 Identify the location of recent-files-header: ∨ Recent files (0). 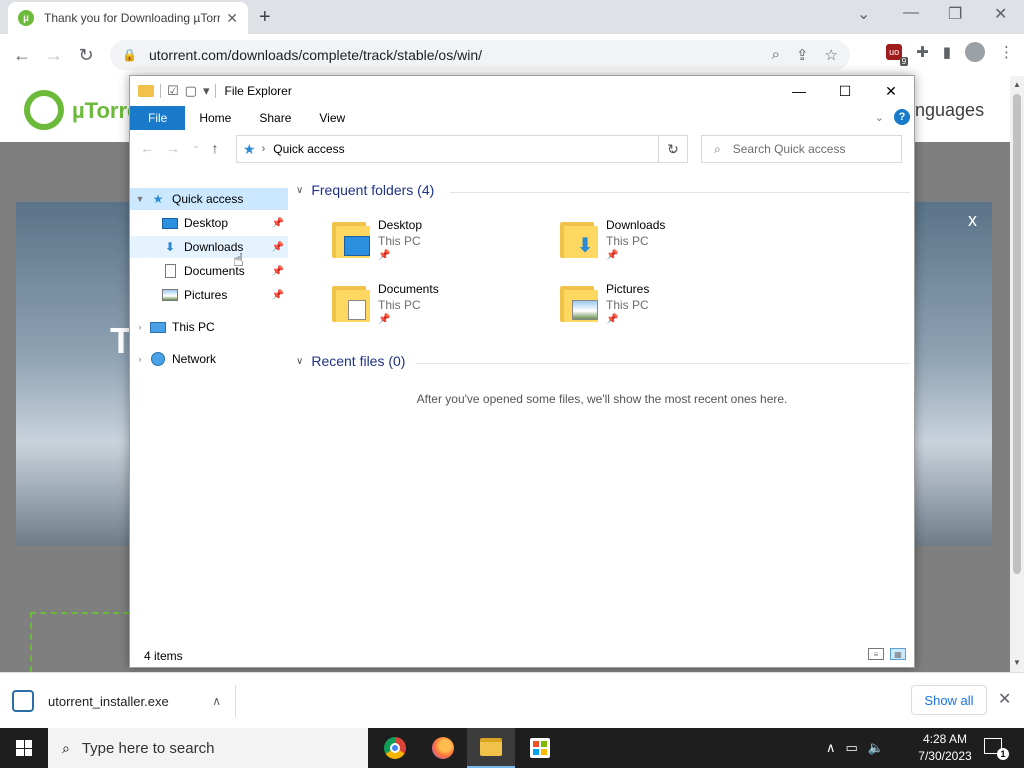
(350, 361).